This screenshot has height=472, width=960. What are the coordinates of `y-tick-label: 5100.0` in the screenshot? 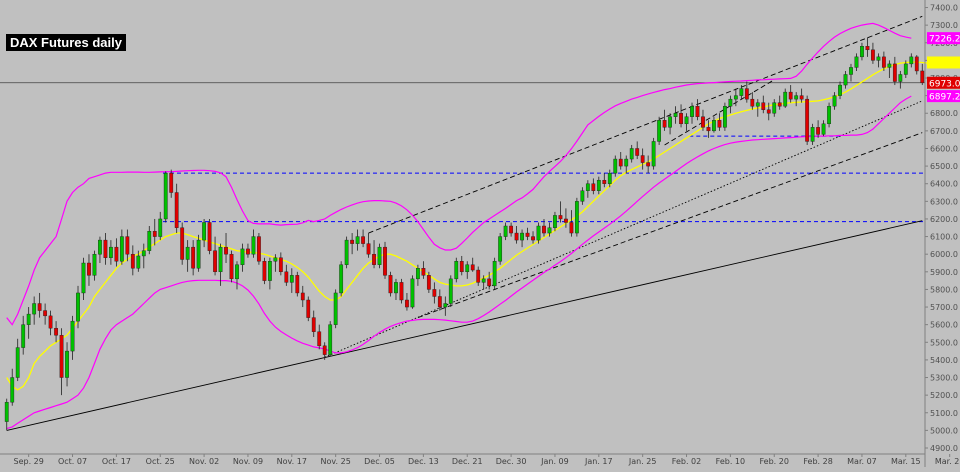 It's located at (944, 413).